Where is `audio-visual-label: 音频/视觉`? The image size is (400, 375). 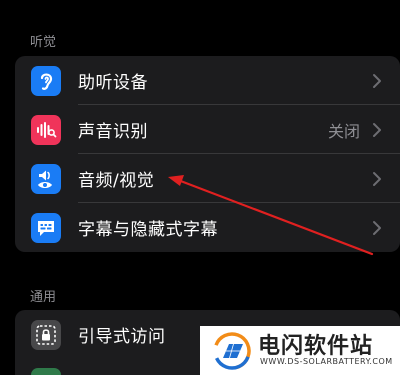 audio-visual-label: 音频/视觉 is located at coordinates (116, 181).